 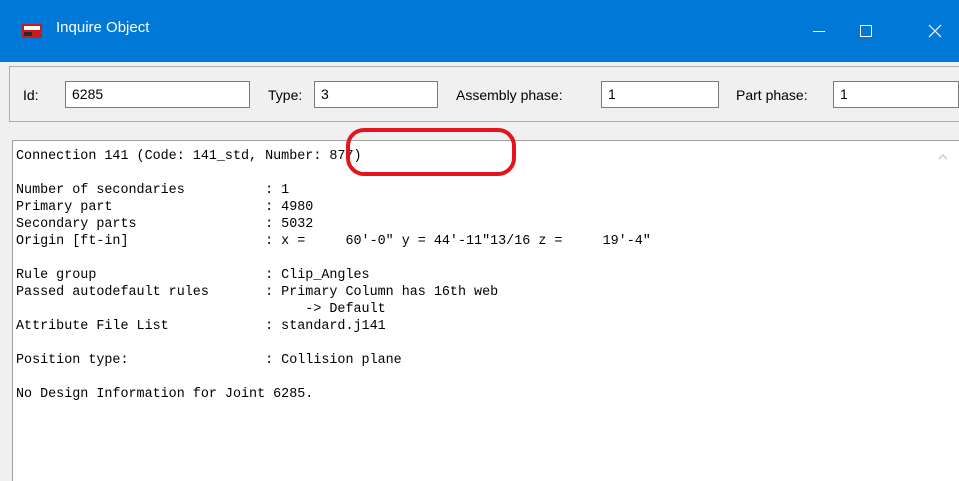 I want to click on type-field: 3, so click(x=376, y=94).